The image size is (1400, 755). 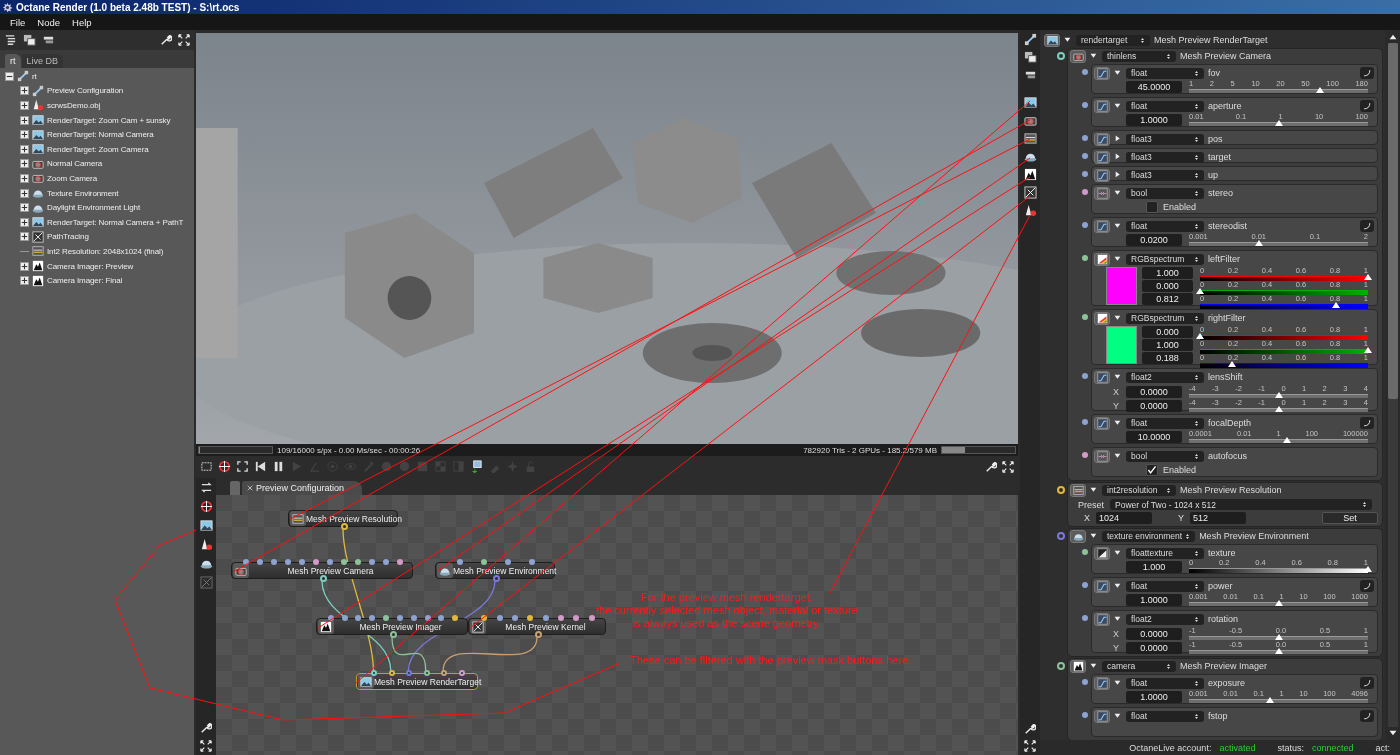 I want to click on status-label: status:, so click(x=1290, y=747).